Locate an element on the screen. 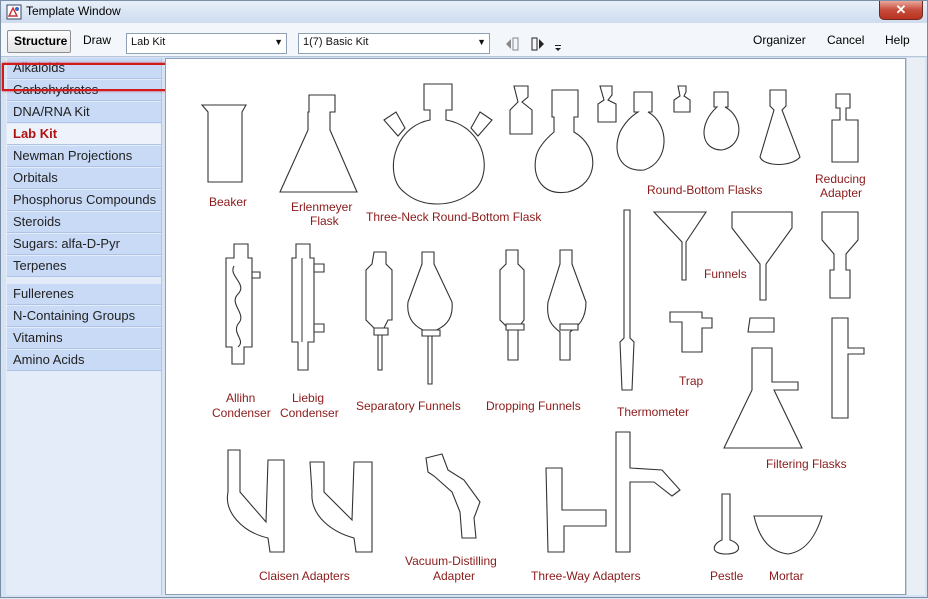 Image resolution: width=928 pixels, height=599 pixels. label-three-way: Three-Way Adapters is located at coordinates (586, 576).